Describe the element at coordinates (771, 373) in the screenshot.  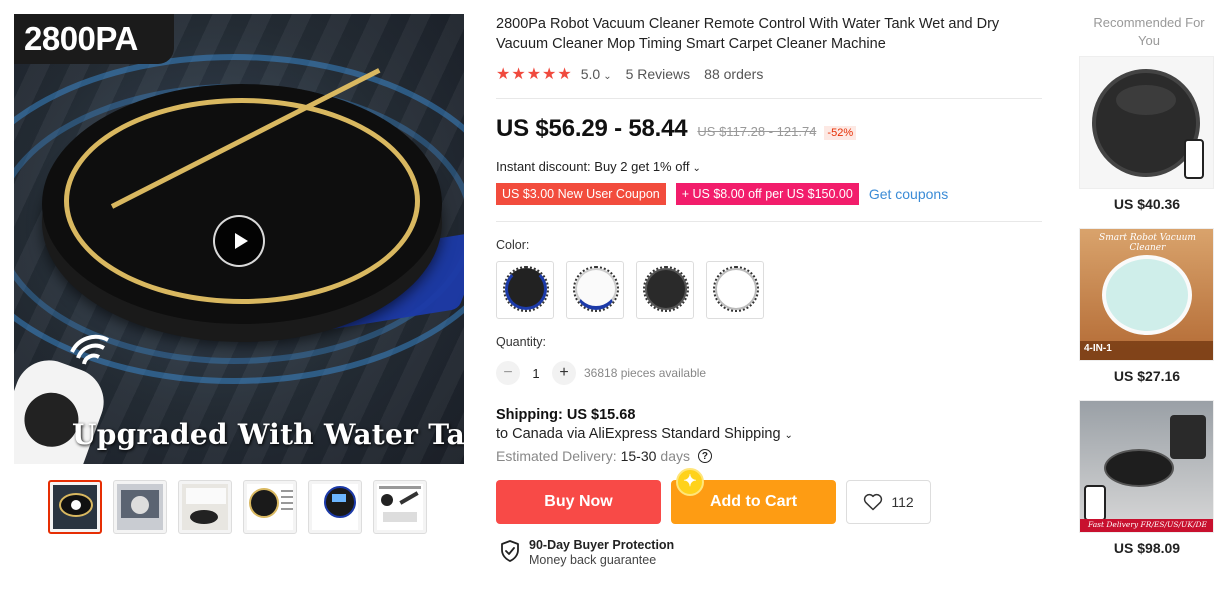
I see `quantity-stepper: − + 36818 pieces available` at that location.